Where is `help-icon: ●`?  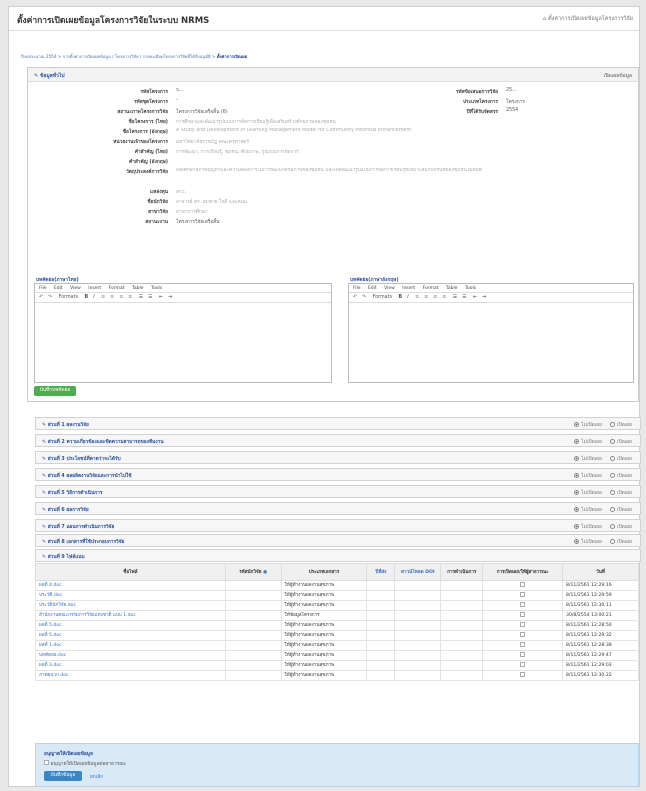
help-icon: ● is located at coordinates (265, 572).